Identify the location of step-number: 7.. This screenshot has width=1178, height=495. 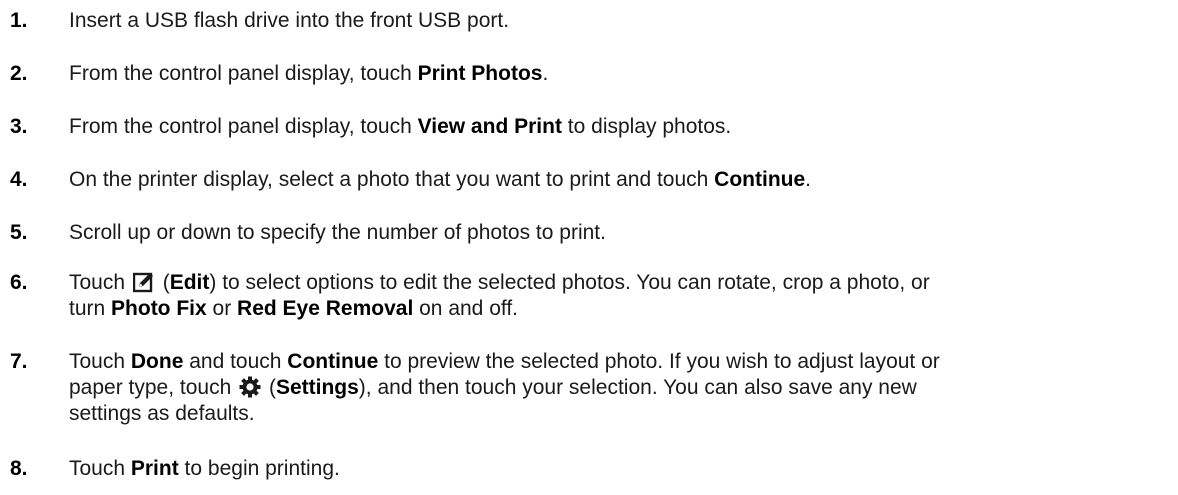
(19, 361).